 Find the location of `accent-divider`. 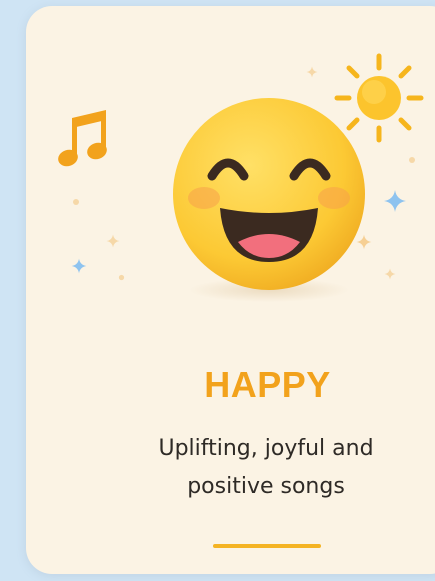

accent-divider is located at coordinates (267, 546).